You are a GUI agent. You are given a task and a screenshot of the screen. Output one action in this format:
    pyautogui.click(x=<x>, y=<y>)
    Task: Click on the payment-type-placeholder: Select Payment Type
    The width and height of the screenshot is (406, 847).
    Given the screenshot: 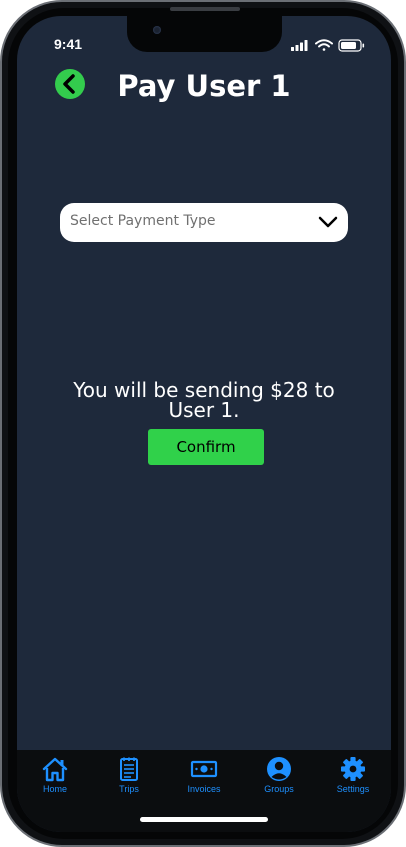 What is the action you would take?
    pyautogui.click(x=143, y=221)
    